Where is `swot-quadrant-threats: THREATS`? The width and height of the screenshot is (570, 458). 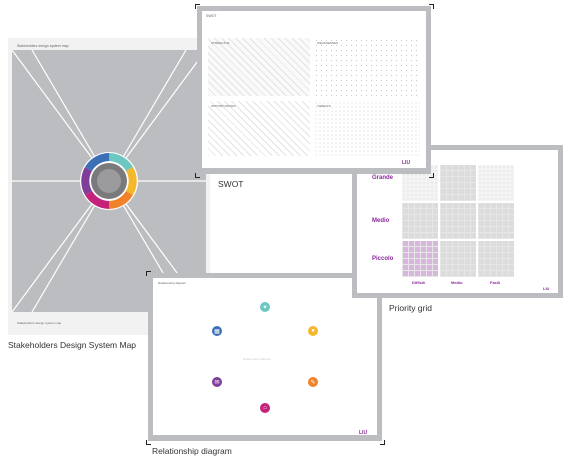
swot-quadrant-threats: THREATS is located at coordinates (367, 128).